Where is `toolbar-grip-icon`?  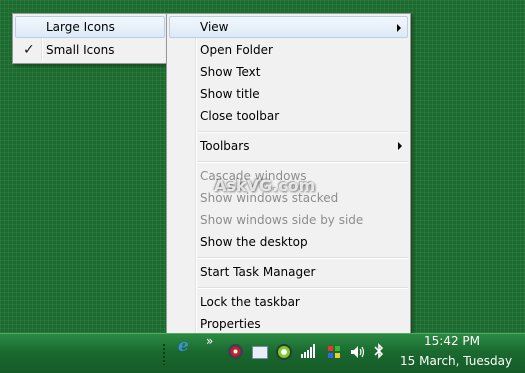 toolbar-grip-icon is located at coordinates (164, 354).